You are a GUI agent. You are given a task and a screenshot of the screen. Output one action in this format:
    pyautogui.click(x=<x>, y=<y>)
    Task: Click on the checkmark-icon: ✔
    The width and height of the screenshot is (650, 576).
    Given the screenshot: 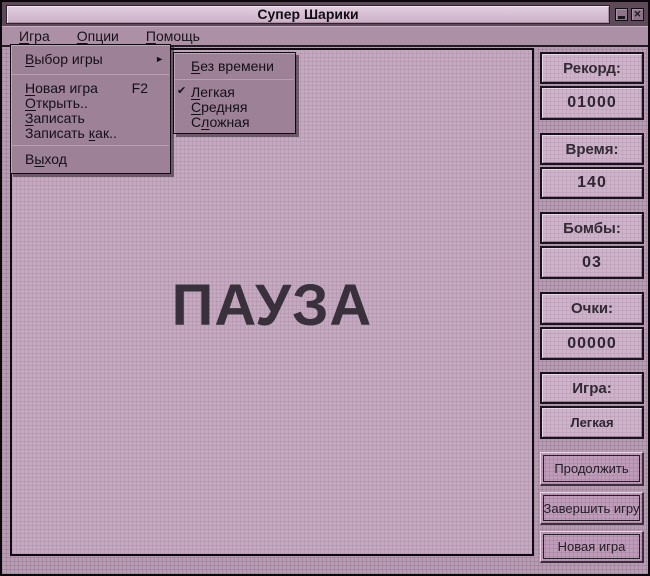 What is the action you would take?
    pyautogui.click(x=182, y=91)
    